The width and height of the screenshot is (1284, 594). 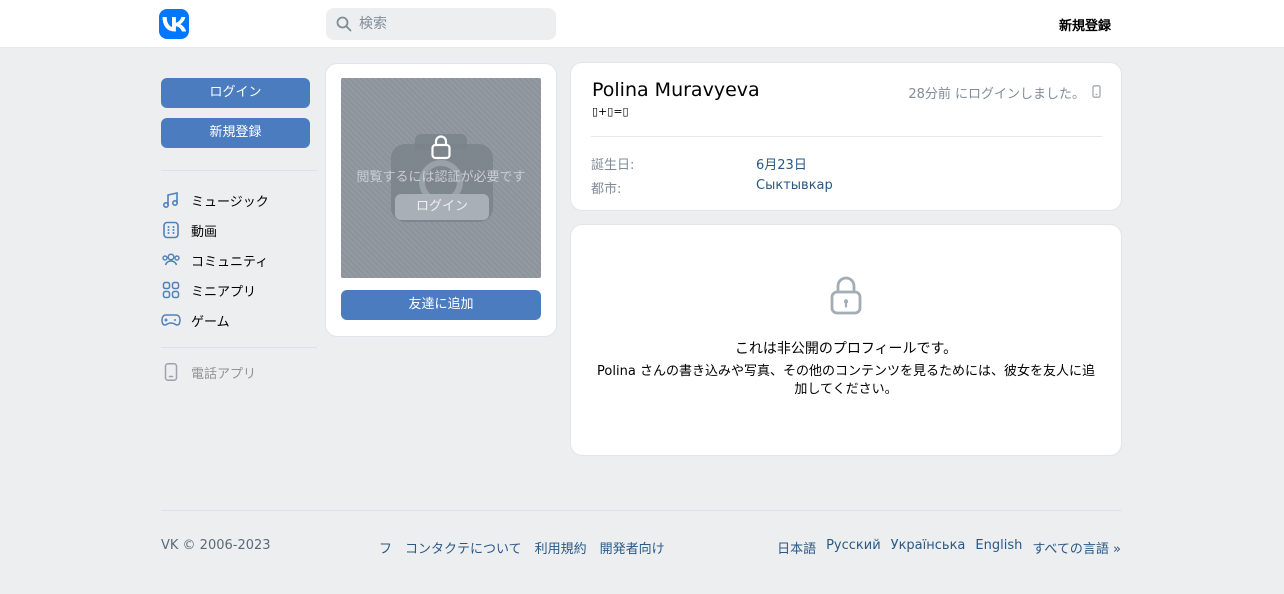 What do you see at coordinates (853, 547) in the screenshot?
I see `language-link-russian: Русский` at bounding box center [853, 547].